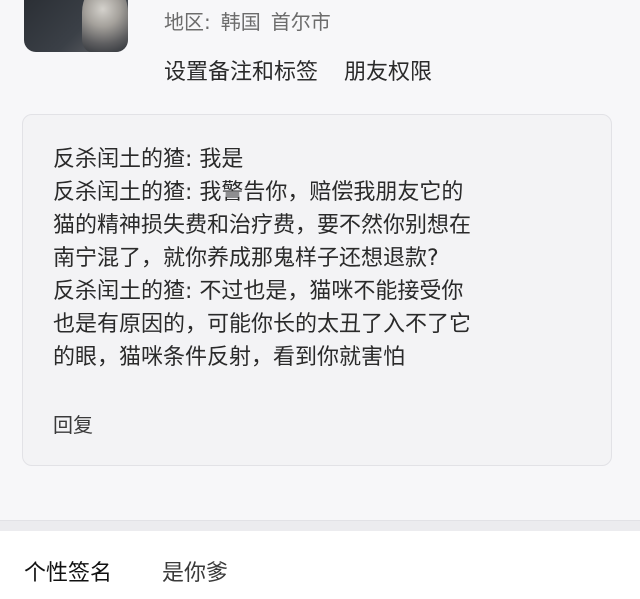 Image resolution: width=640 pixels, height=599 pixels. I want to click on set-notes-tags-link: 设置备注和标签, so click(241, 70).